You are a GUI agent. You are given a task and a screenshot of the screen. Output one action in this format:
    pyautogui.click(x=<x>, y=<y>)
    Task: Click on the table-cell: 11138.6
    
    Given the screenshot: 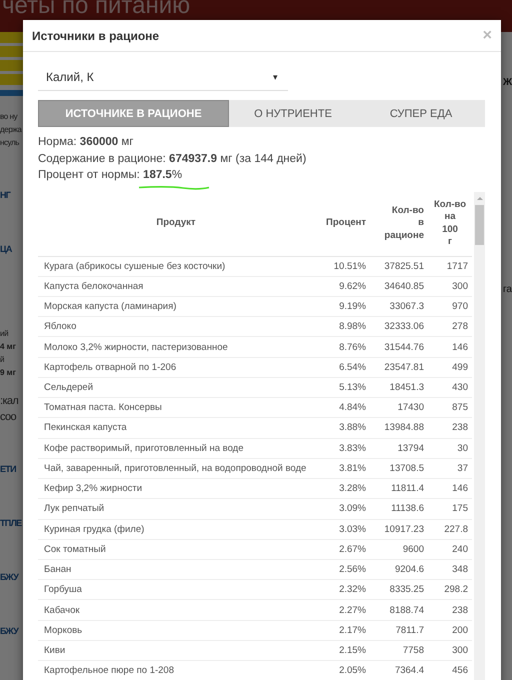 What is the action you would take?
    pyautogui.click(x=399, y=509)
    